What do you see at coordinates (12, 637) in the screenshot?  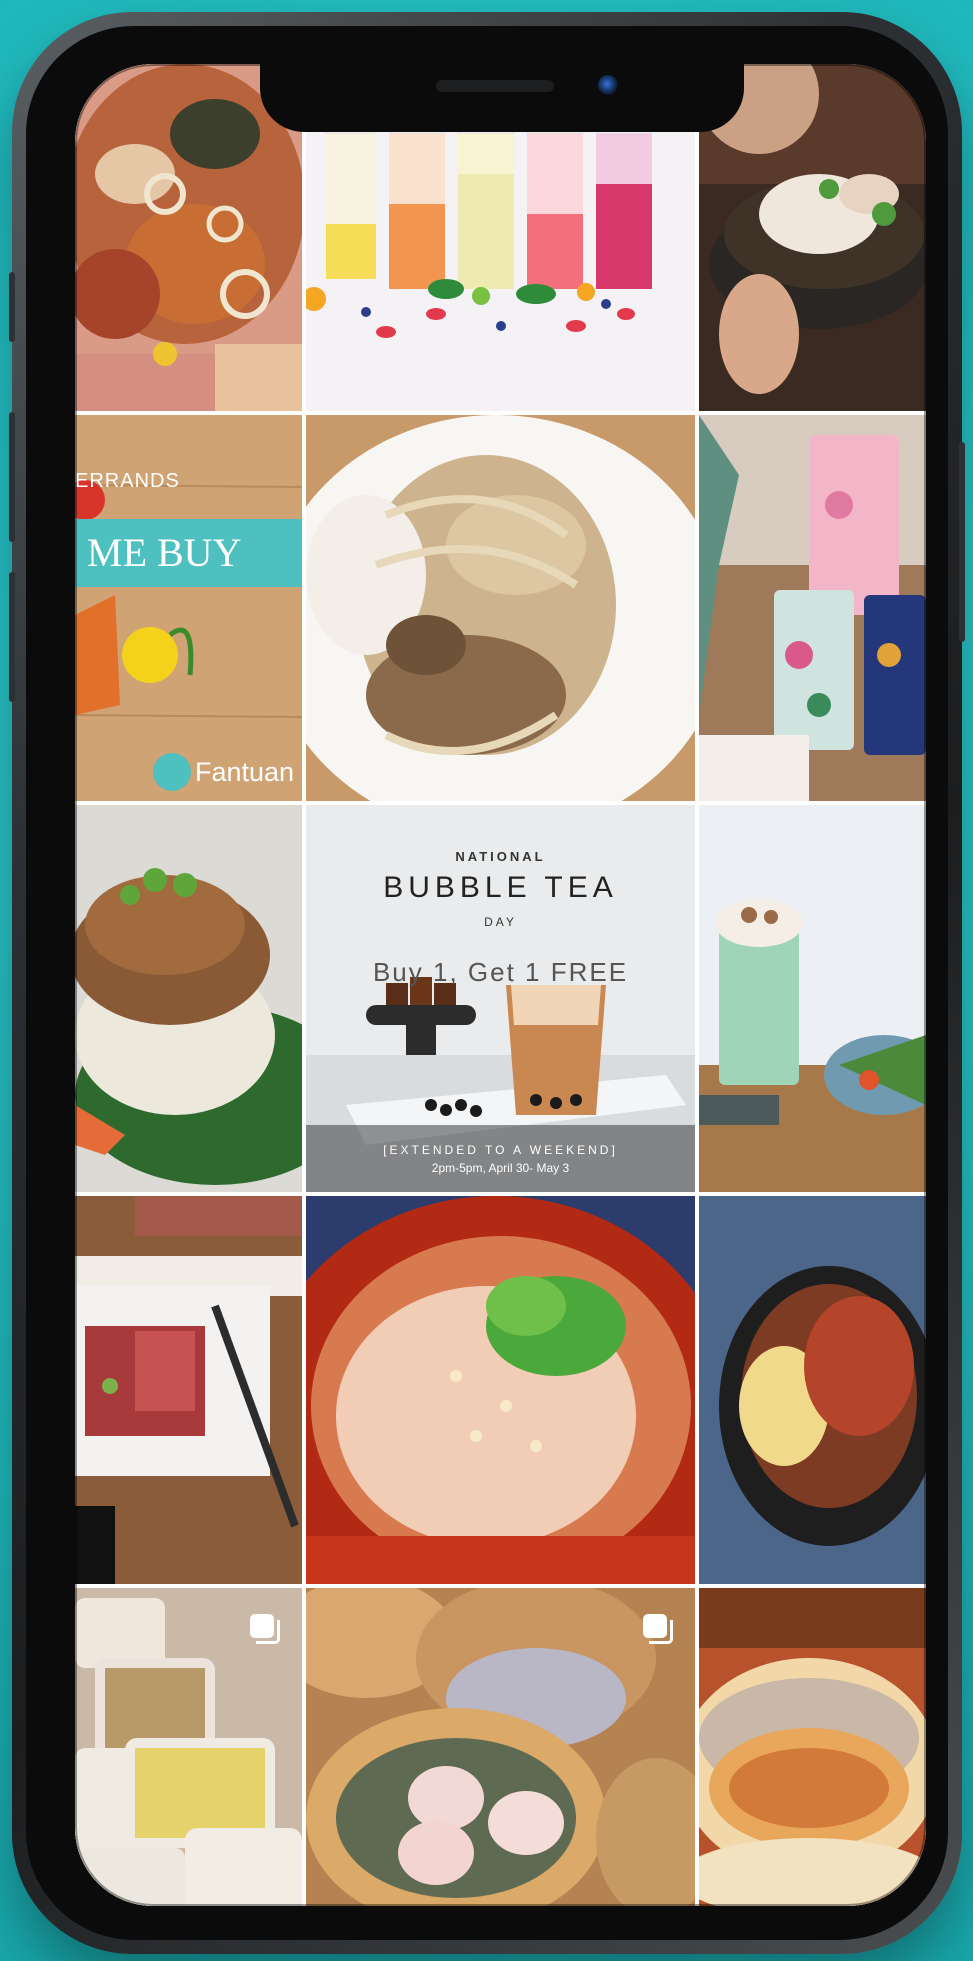 I see `volume-down-button` at bounding box center [12, 637].